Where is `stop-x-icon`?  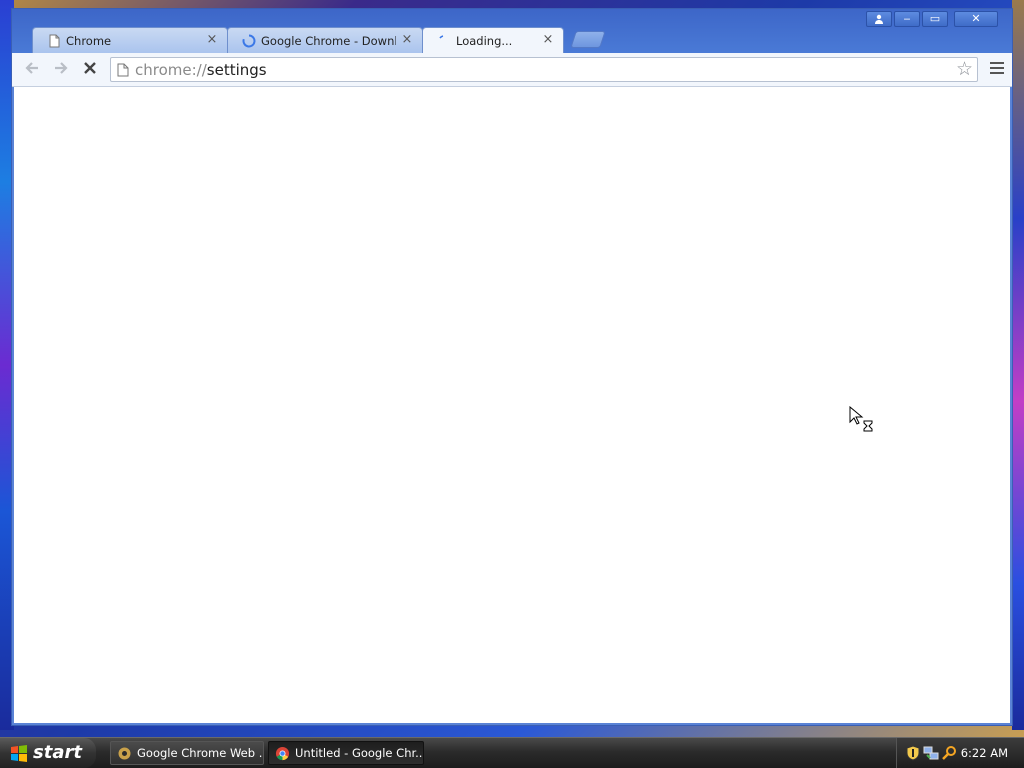 stop-x-icon is located at coordinates (90, 68).